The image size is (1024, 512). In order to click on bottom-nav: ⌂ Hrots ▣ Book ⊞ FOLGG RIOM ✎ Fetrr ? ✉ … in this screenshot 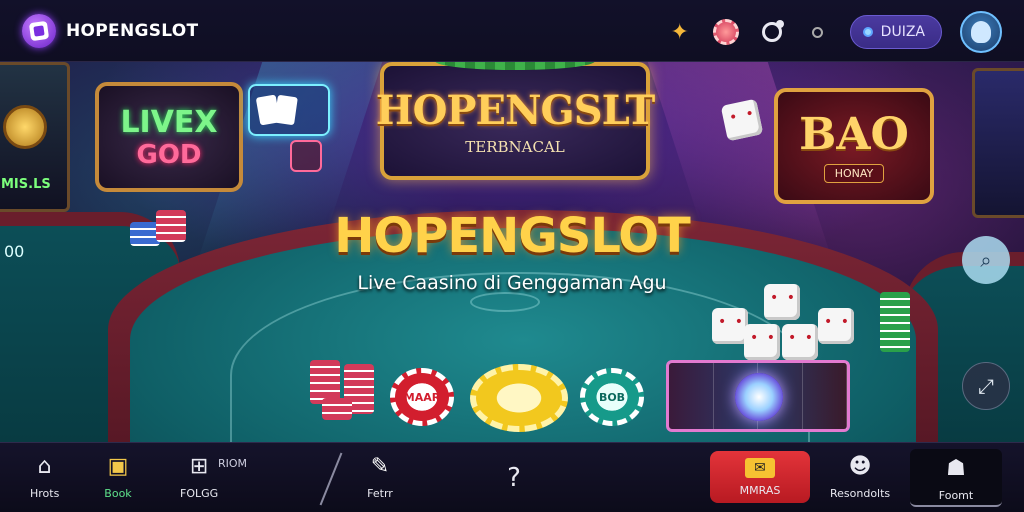, I will do `click(512, 477)`.